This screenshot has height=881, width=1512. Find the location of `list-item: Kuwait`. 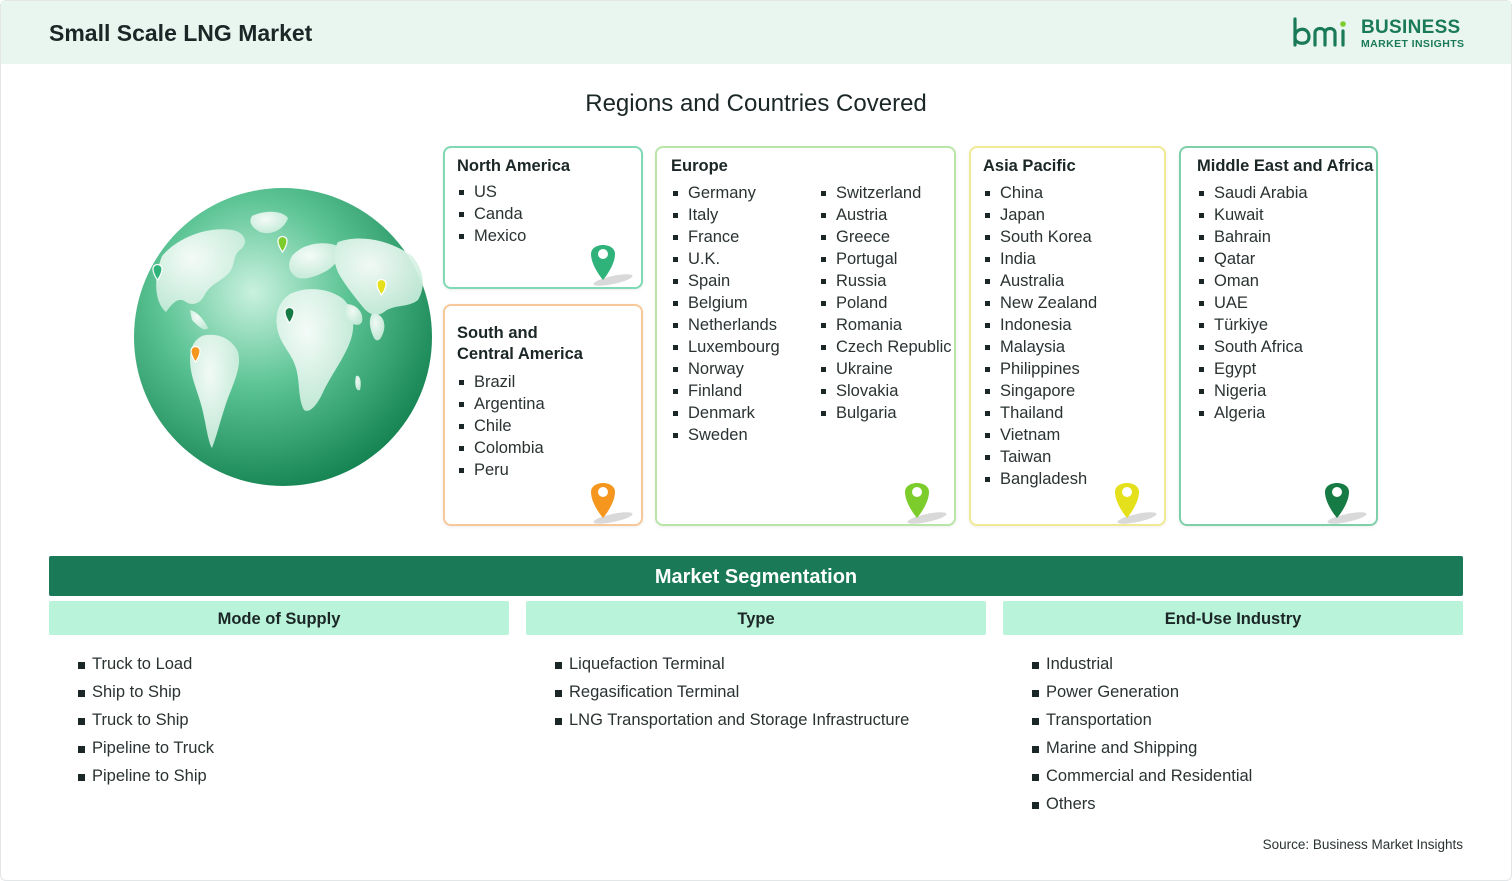

list-item: Kuwait is located at coordinates (1252, 215).